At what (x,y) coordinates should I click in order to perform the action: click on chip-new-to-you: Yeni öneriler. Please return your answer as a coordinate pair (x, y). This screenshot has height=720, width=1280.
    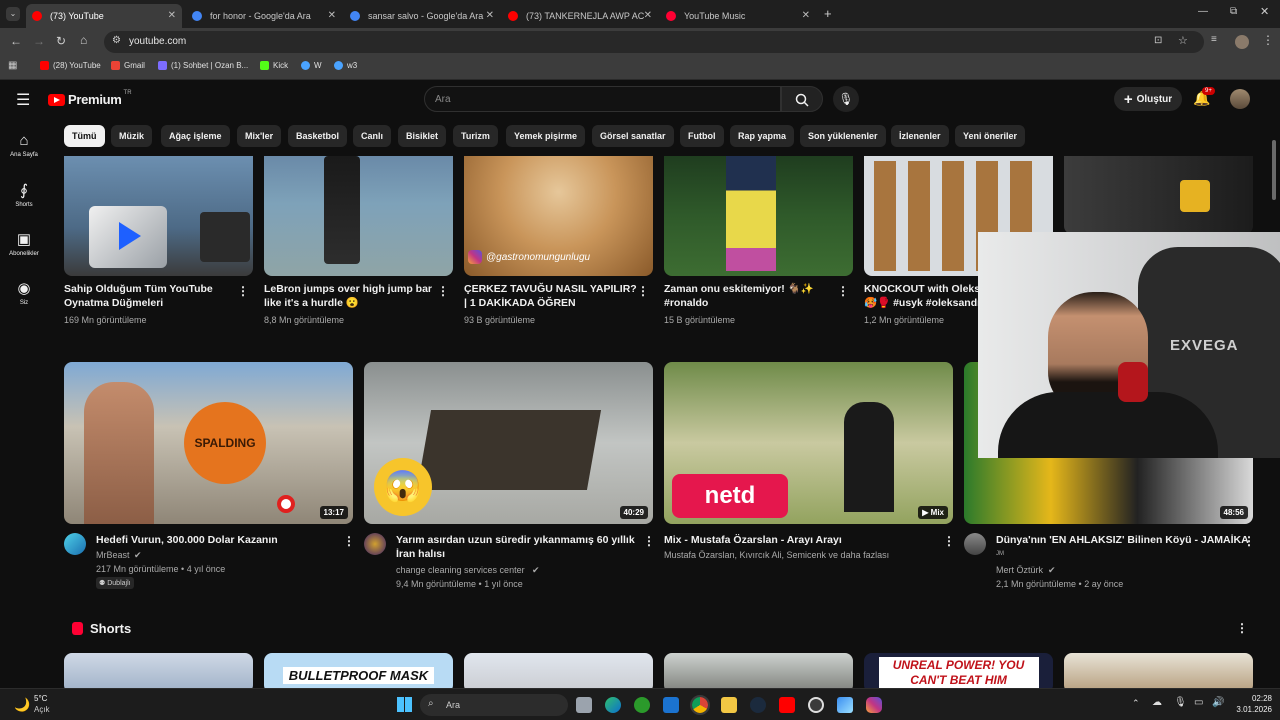
    Looking at the image, I should click on (990, 136).